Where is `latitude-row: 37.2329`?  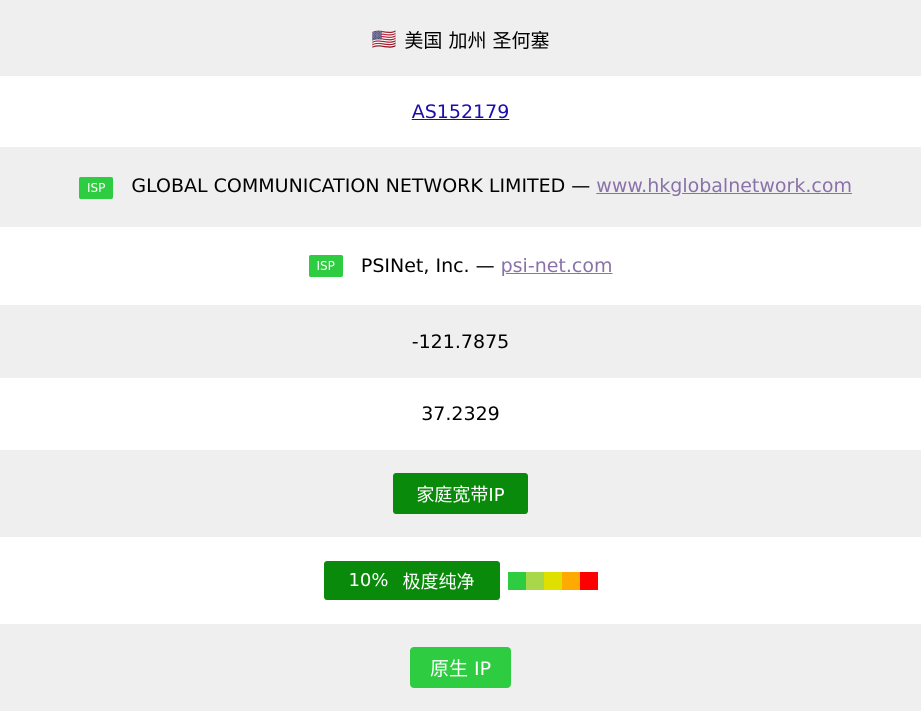 latitude-row: 37.2329 is located at coordinates (460, 414).